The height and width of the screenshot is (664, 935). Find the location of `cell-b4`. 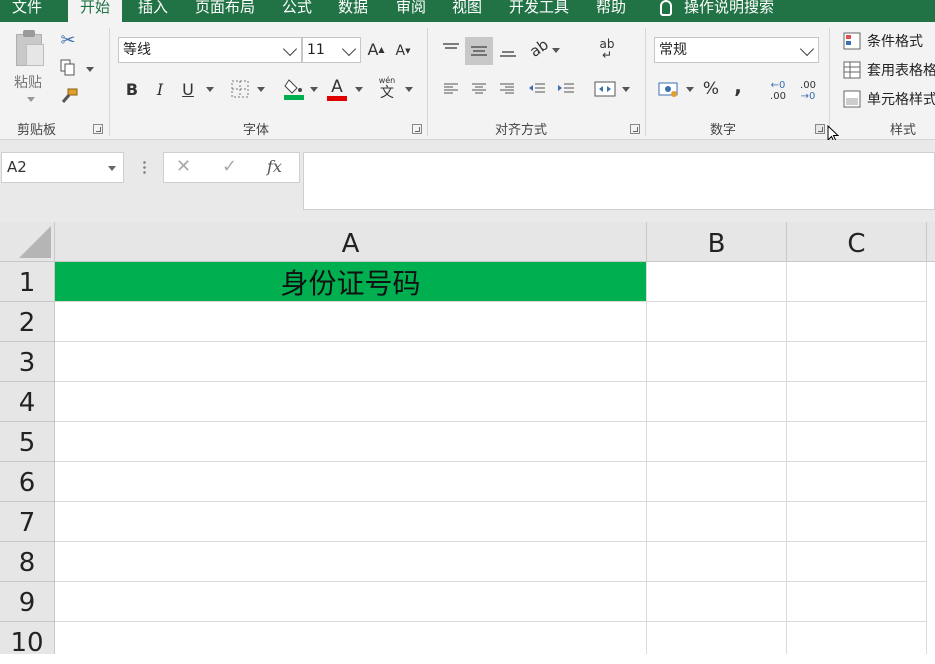

cell-b4 is located at coordinates (717, 402).